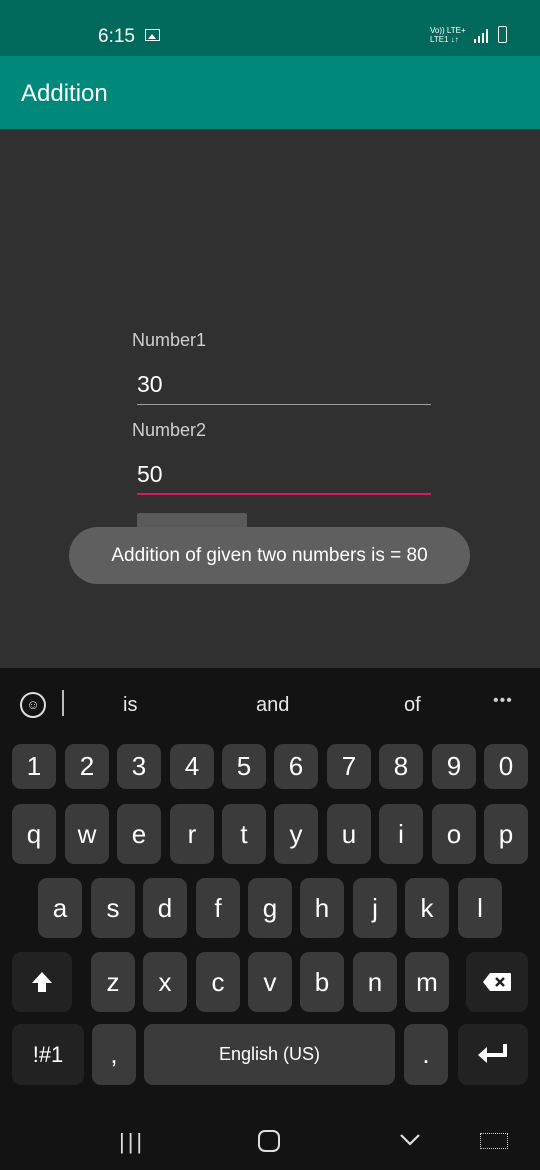  Describe the element at coordinates (269, 1054) in the screenshot. I see `space-key: English (US)` at that location.